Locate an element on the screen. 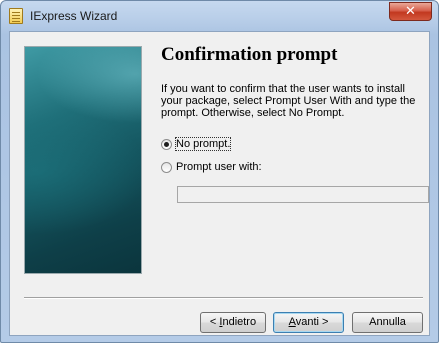 The height and width of the screenshot is (343, 439). radio-no-prompt: No prompt. is located at coordinates (221, 145).